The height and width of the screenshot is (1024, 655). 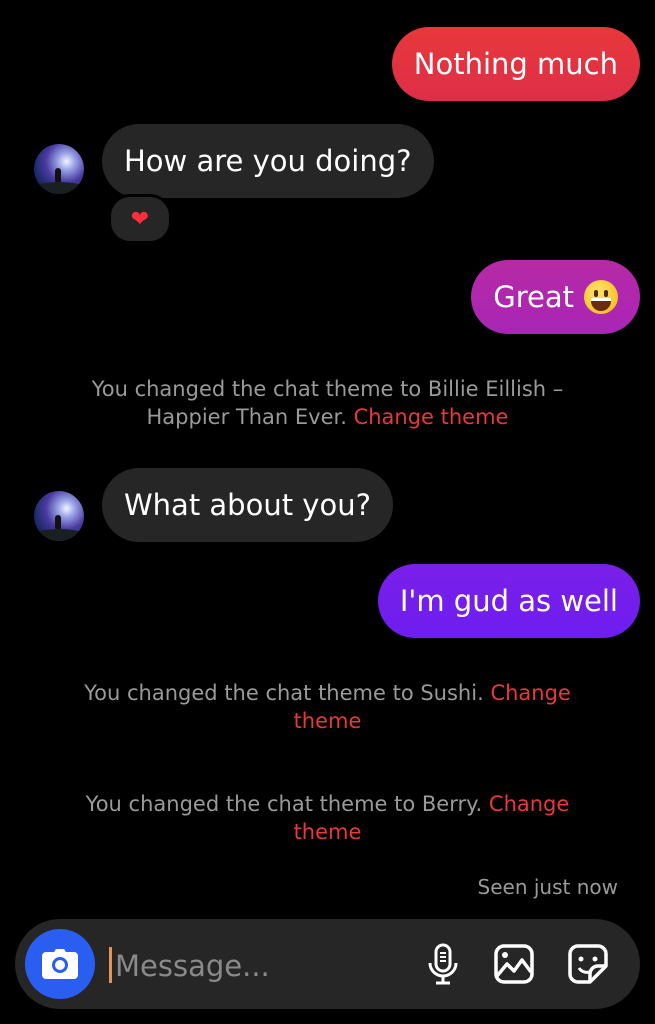 I want to click on reaction-badge: ❤, so click(x=140, y=219).